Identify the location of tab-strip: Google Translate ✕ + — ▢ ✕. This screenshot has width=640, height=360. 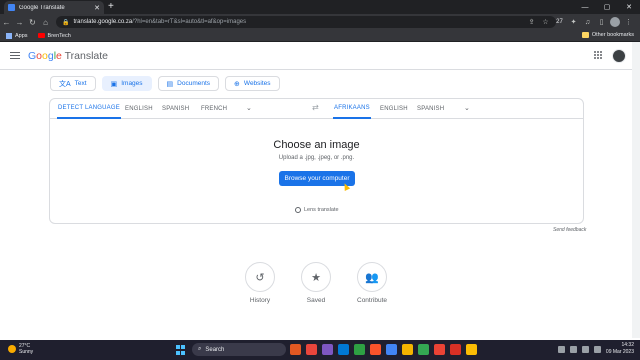
(320, 7).